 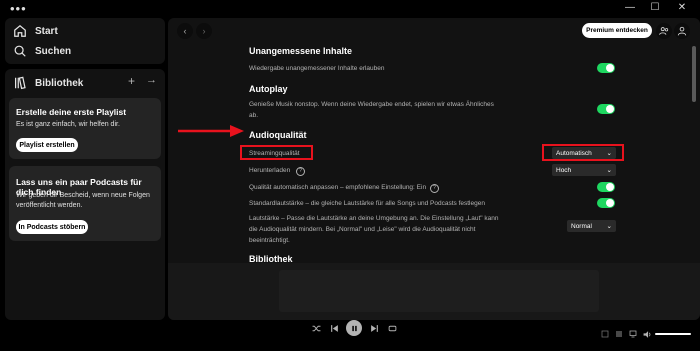 What do you see at coordinates (439, 291) in the screenshot?
I see `banner-placeholder` at bounding box center [439, 291].